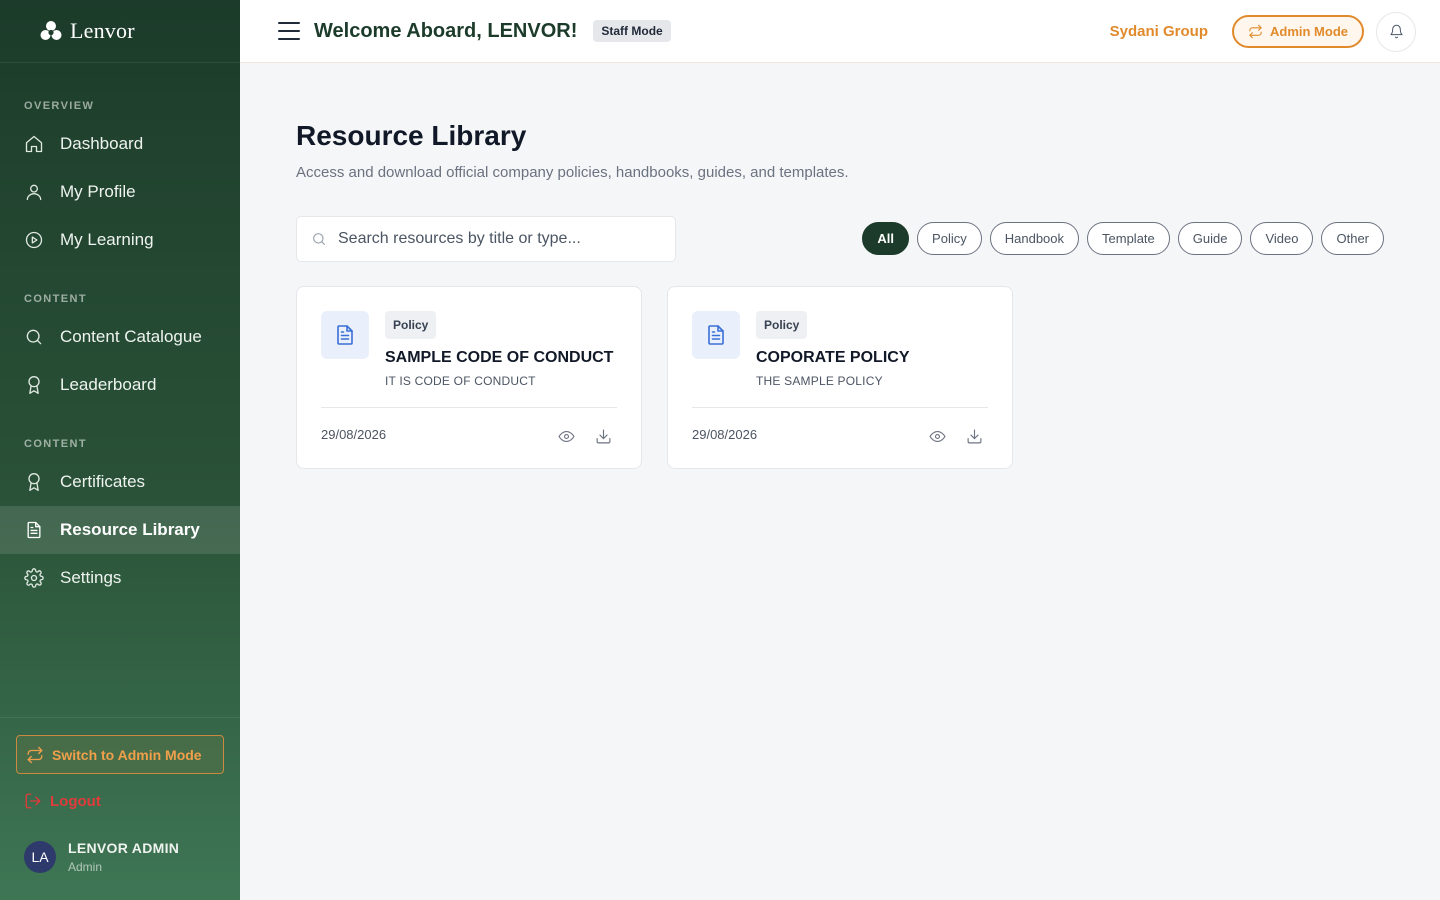  Describe the element at coordinates (131, 336) in the screenshot. I see `sidebar-item-label: Content Catalogue` at that location.